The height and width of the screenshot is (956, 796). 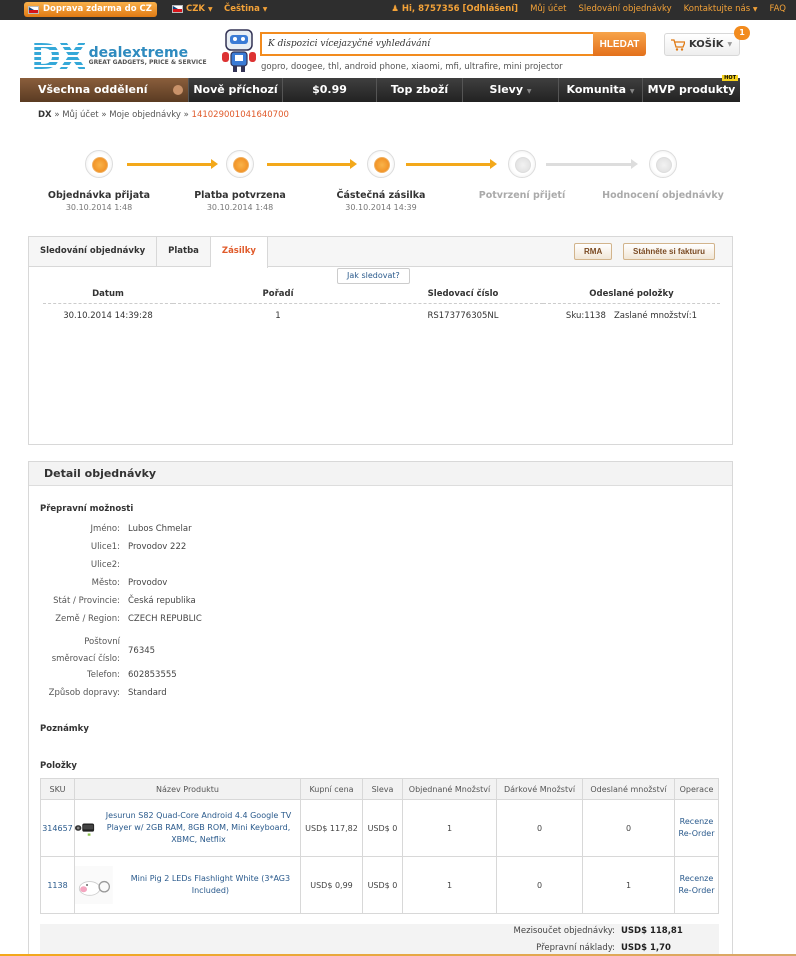 What do you see at coordinates (57, 828) in the screenshot?
I see `item-sku: 314657` at bounding box center [57, 828].